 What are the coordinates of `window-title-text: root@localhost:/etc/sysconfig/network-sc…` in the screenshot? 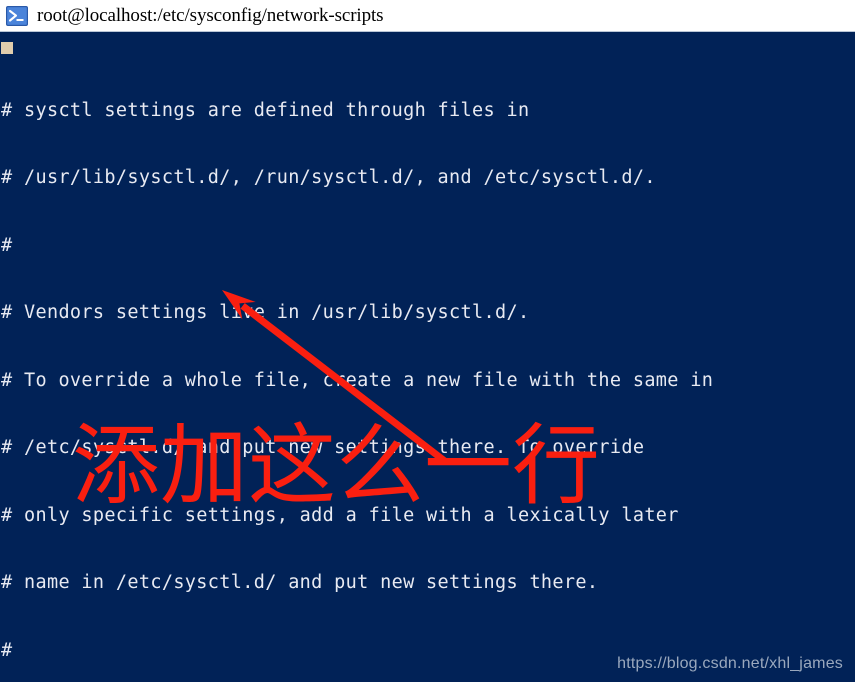 It's located at (210, 15).